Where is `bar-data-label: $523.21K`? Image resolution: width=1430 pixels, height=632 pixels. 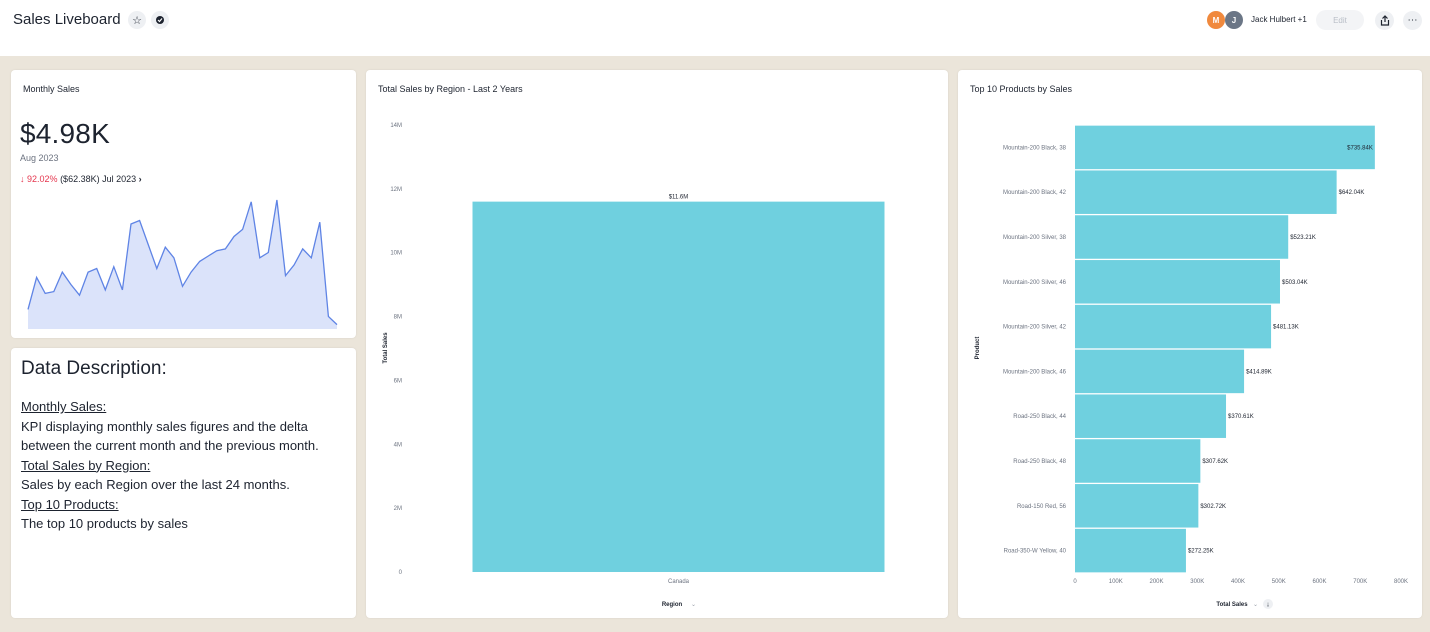 bar-data-label: $523.21K is located at coordinates (1303, 238).